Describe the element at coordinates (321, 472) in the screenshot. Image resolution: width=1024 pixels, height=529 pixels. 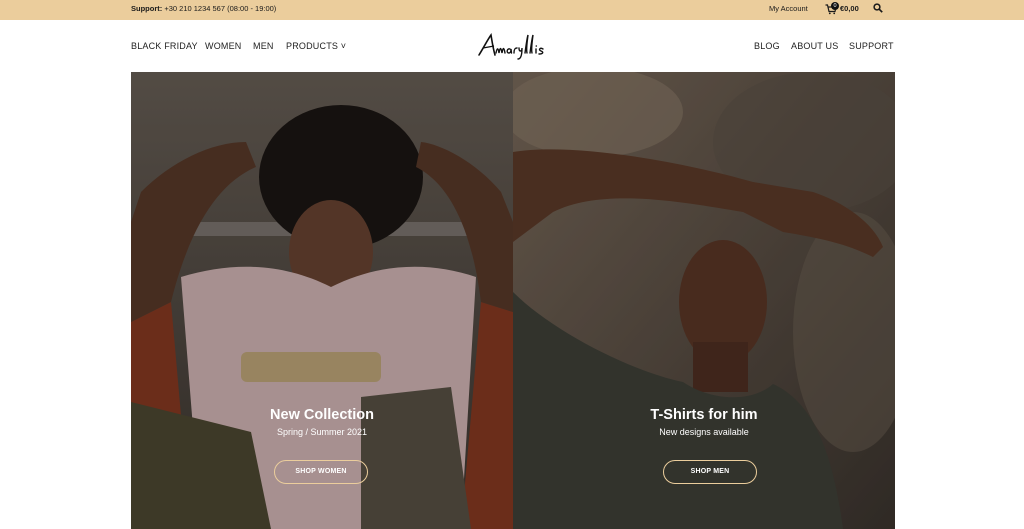
I see `shop-women-button: SHOP WOMEN` at that location.